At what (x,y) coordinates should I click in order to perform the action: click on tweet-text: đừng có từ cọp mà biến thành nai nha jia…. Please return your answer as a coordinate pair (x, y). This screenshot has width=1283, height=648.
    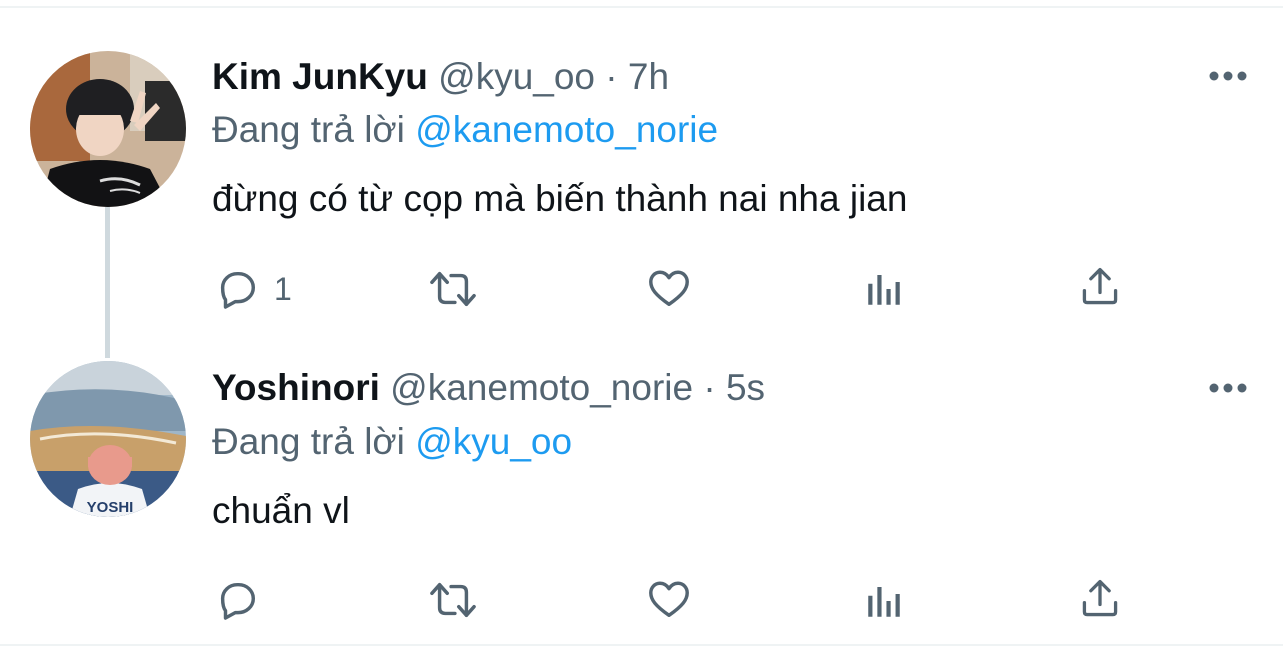
    Looking at the image, I should click on (560, 198).